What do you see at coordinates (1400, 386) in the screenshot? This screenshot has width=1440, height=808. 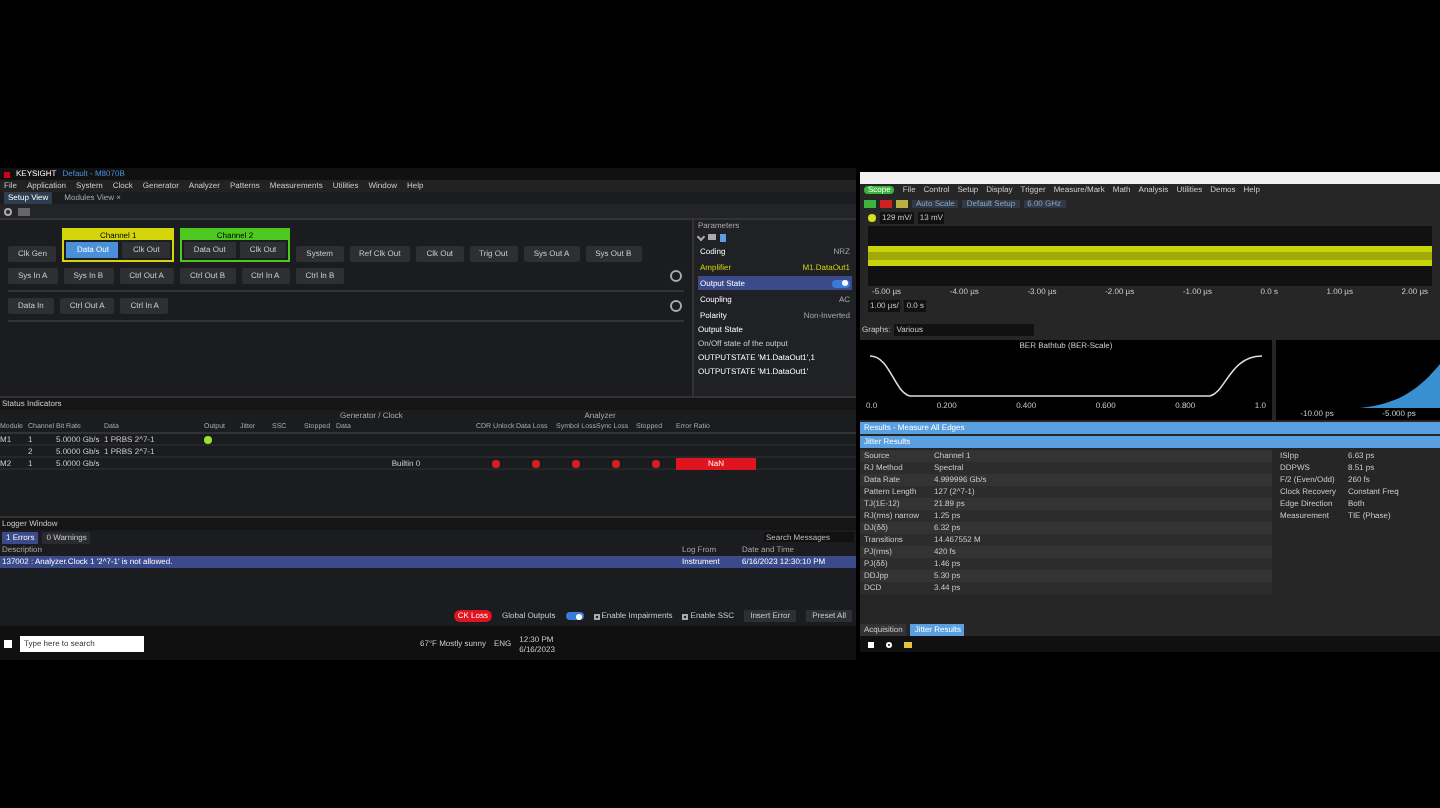 I see `histogram-shape` at bounding box center [1400, 386].